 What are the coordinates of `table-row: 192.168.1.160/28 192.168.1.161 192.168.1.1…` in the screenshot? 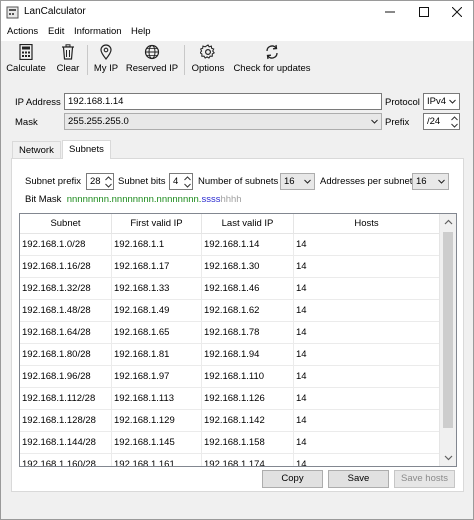 It's located at (230, 460).